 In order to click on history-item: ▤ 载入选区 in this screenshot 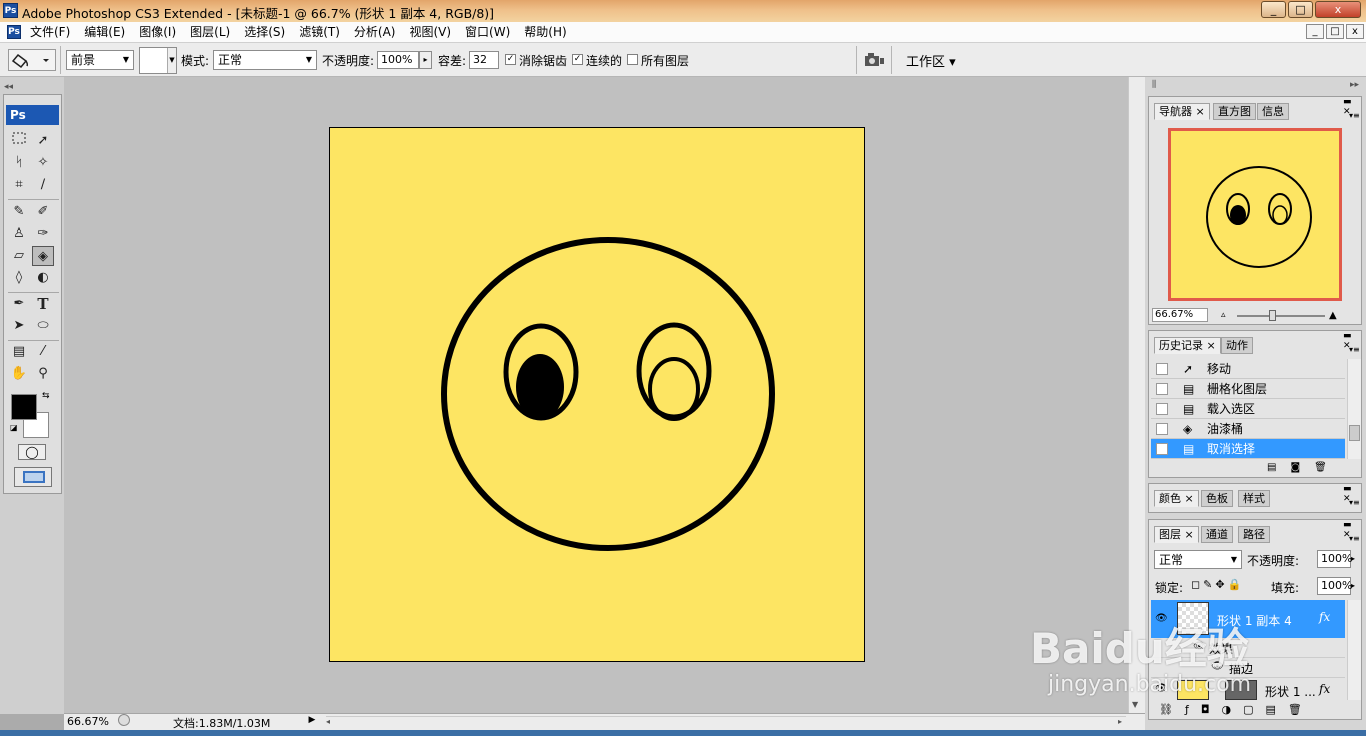, I will do `click(1248, 409)`.